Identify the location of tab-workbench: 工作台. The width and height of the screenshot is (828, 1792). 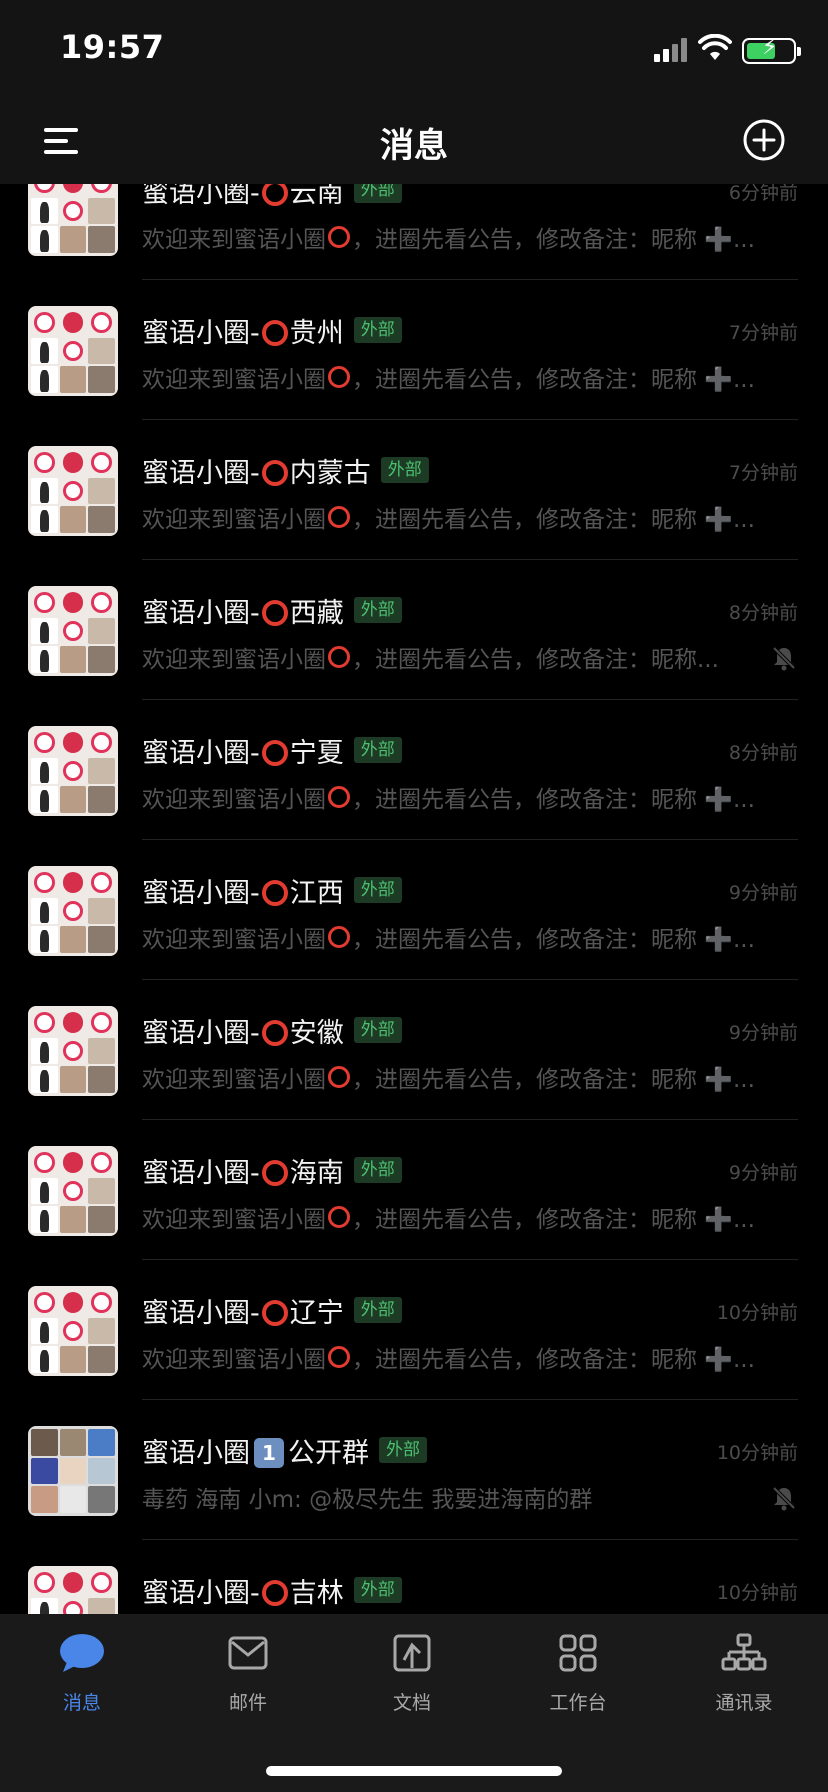
(578, 1671).